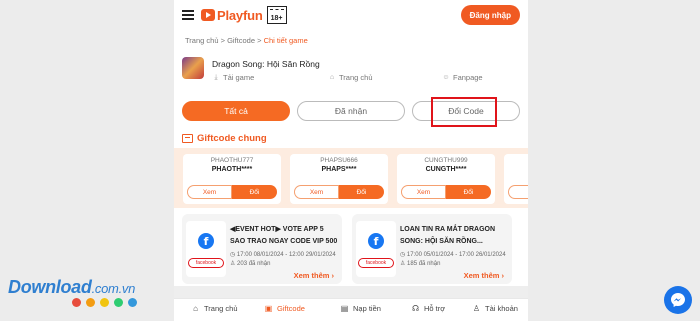 This screenshot has height=321, width=700. Describe the element at coordinates (476, 308) in the screenshot. I see `user-icon: ♙` at that location.